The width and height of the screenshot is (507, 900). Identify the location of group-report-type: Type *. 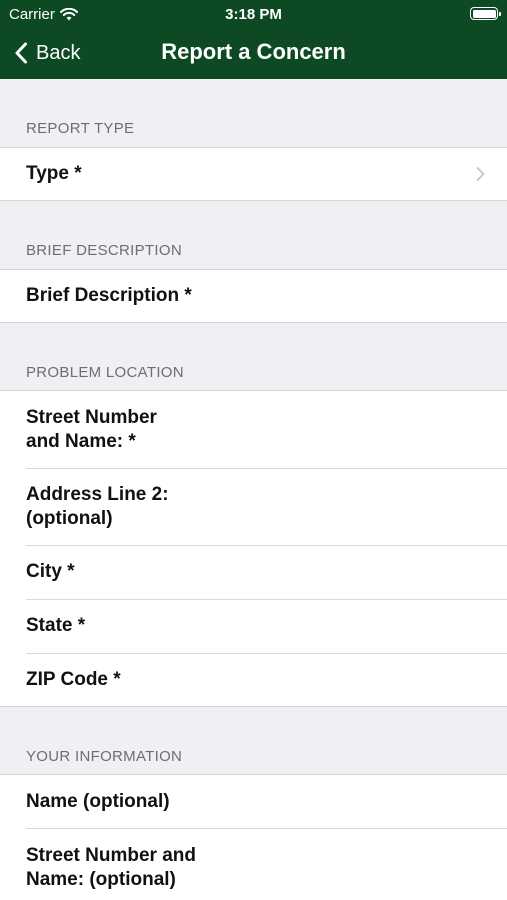
(253, 174).